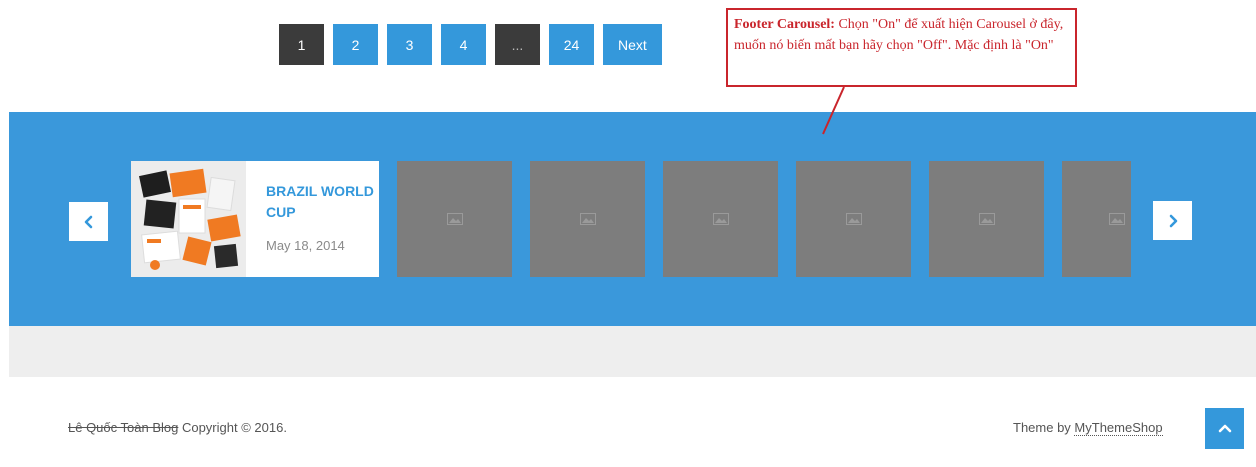 This screenshot has height=467, width=1256. Describe the element at coordinates (123, 427) in the screenshot. I see `blog-home-link: Lê Quốc Toàn Blog` at that location.